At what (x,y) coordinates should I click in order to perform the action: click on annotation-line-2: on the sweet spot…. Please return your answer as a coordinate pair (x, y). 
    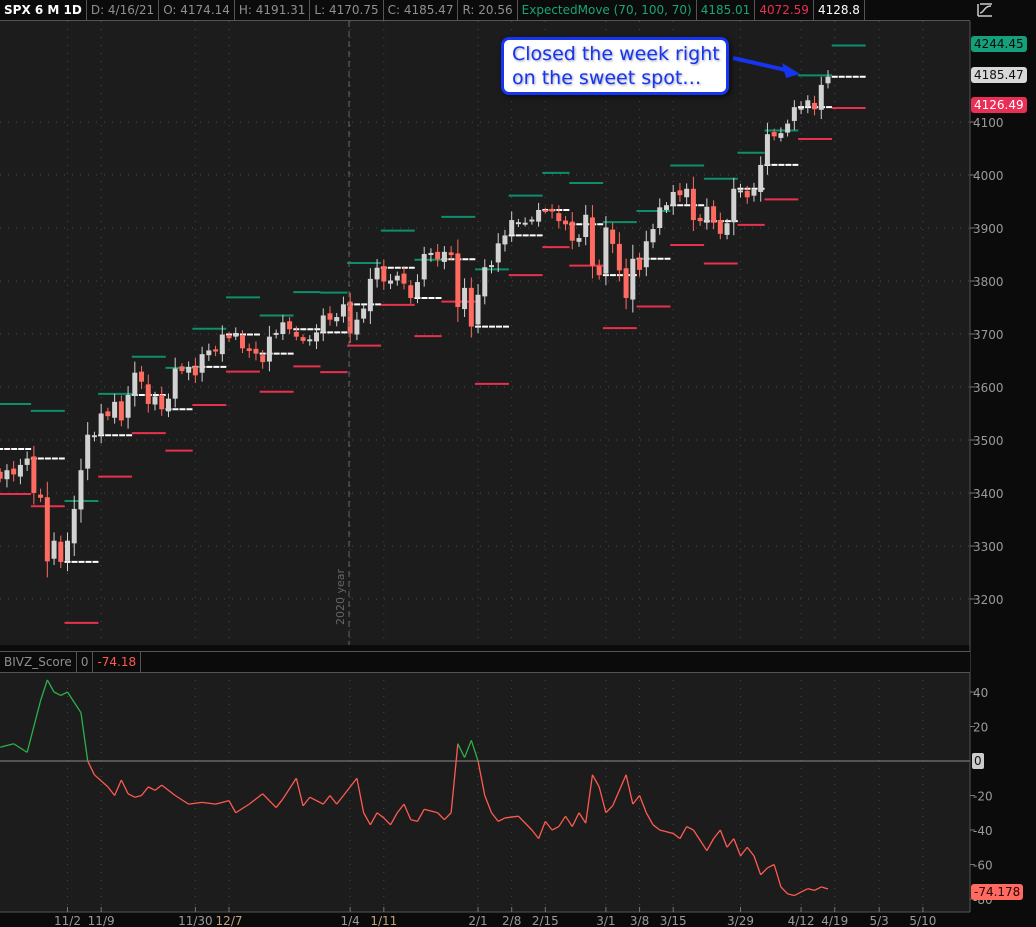
    Looking at the image, I should click on (607, 78).